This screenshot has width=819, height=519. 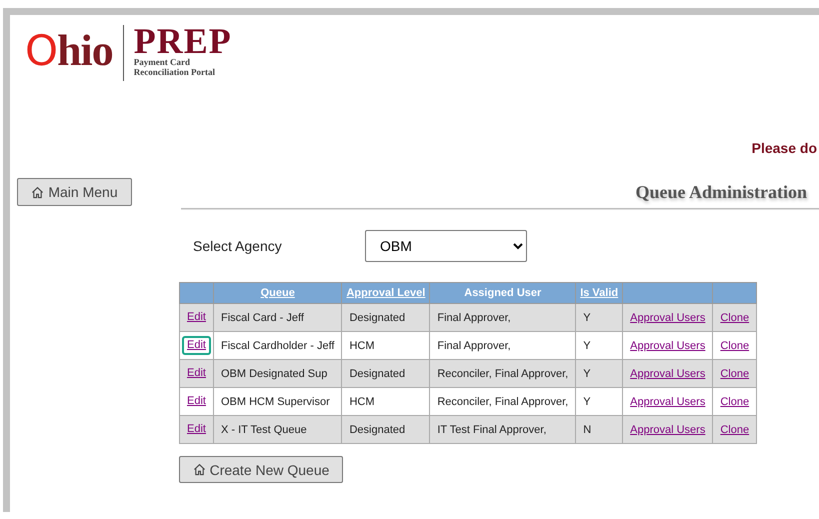 What do you see at coordinates (277, 430) in the screenshot?
I see `table-cell: X - IT Test Queue` at bounding box center [277, 430].